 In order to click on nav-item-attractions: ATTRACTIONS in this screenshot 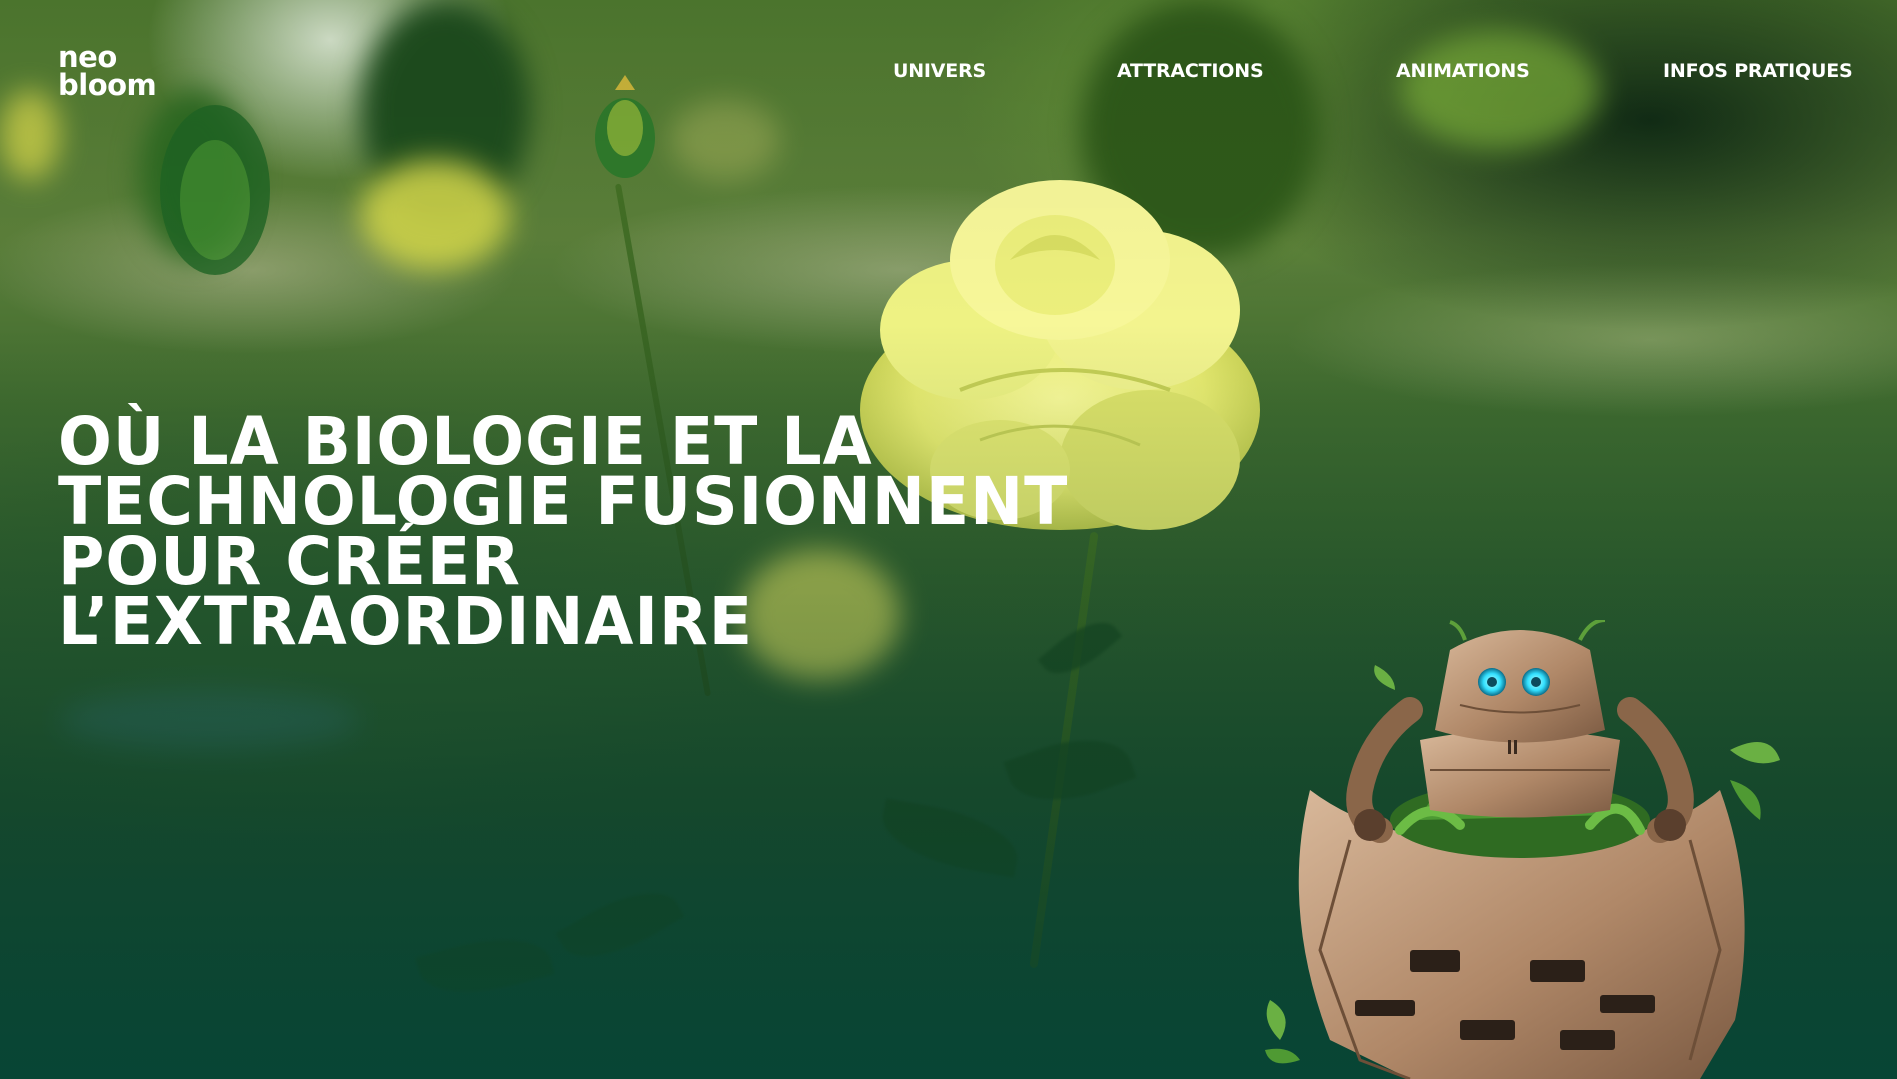, I will do `click(1190, 71)`.